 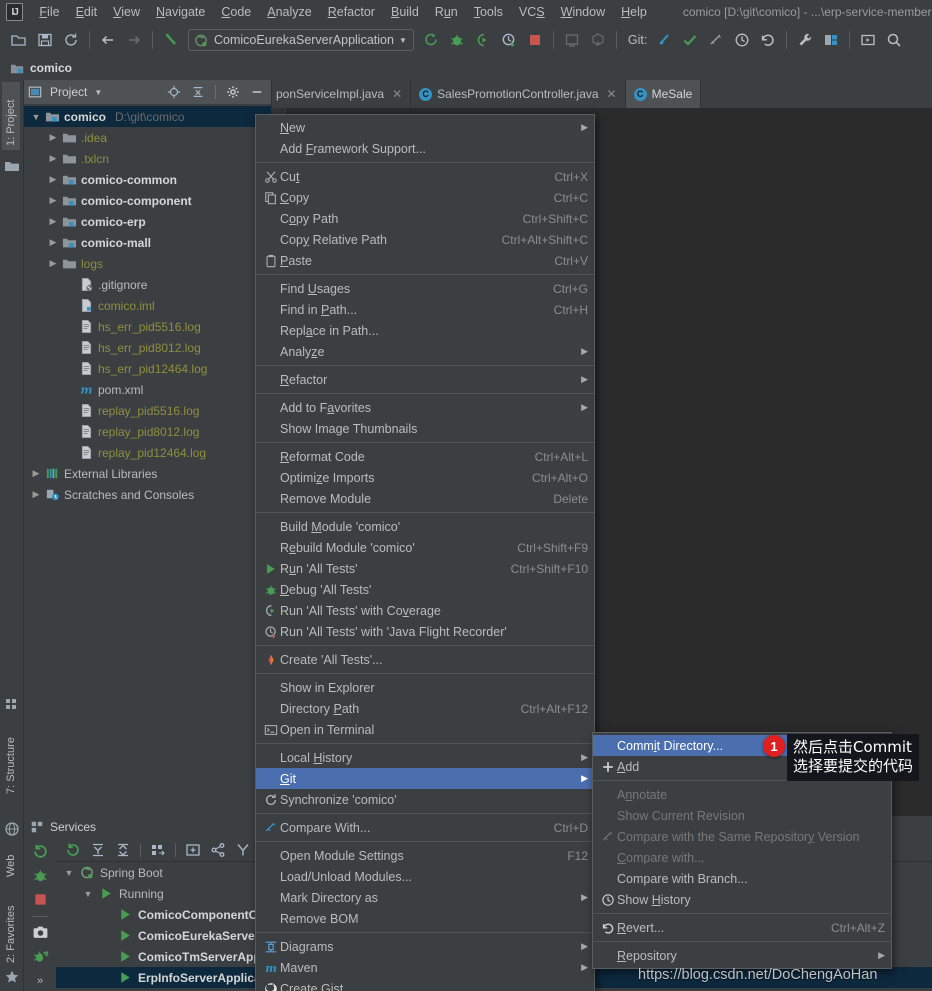 I want to click on menu-item-open-in-terminal: Open in Terminal, so click(x=425, y=729).